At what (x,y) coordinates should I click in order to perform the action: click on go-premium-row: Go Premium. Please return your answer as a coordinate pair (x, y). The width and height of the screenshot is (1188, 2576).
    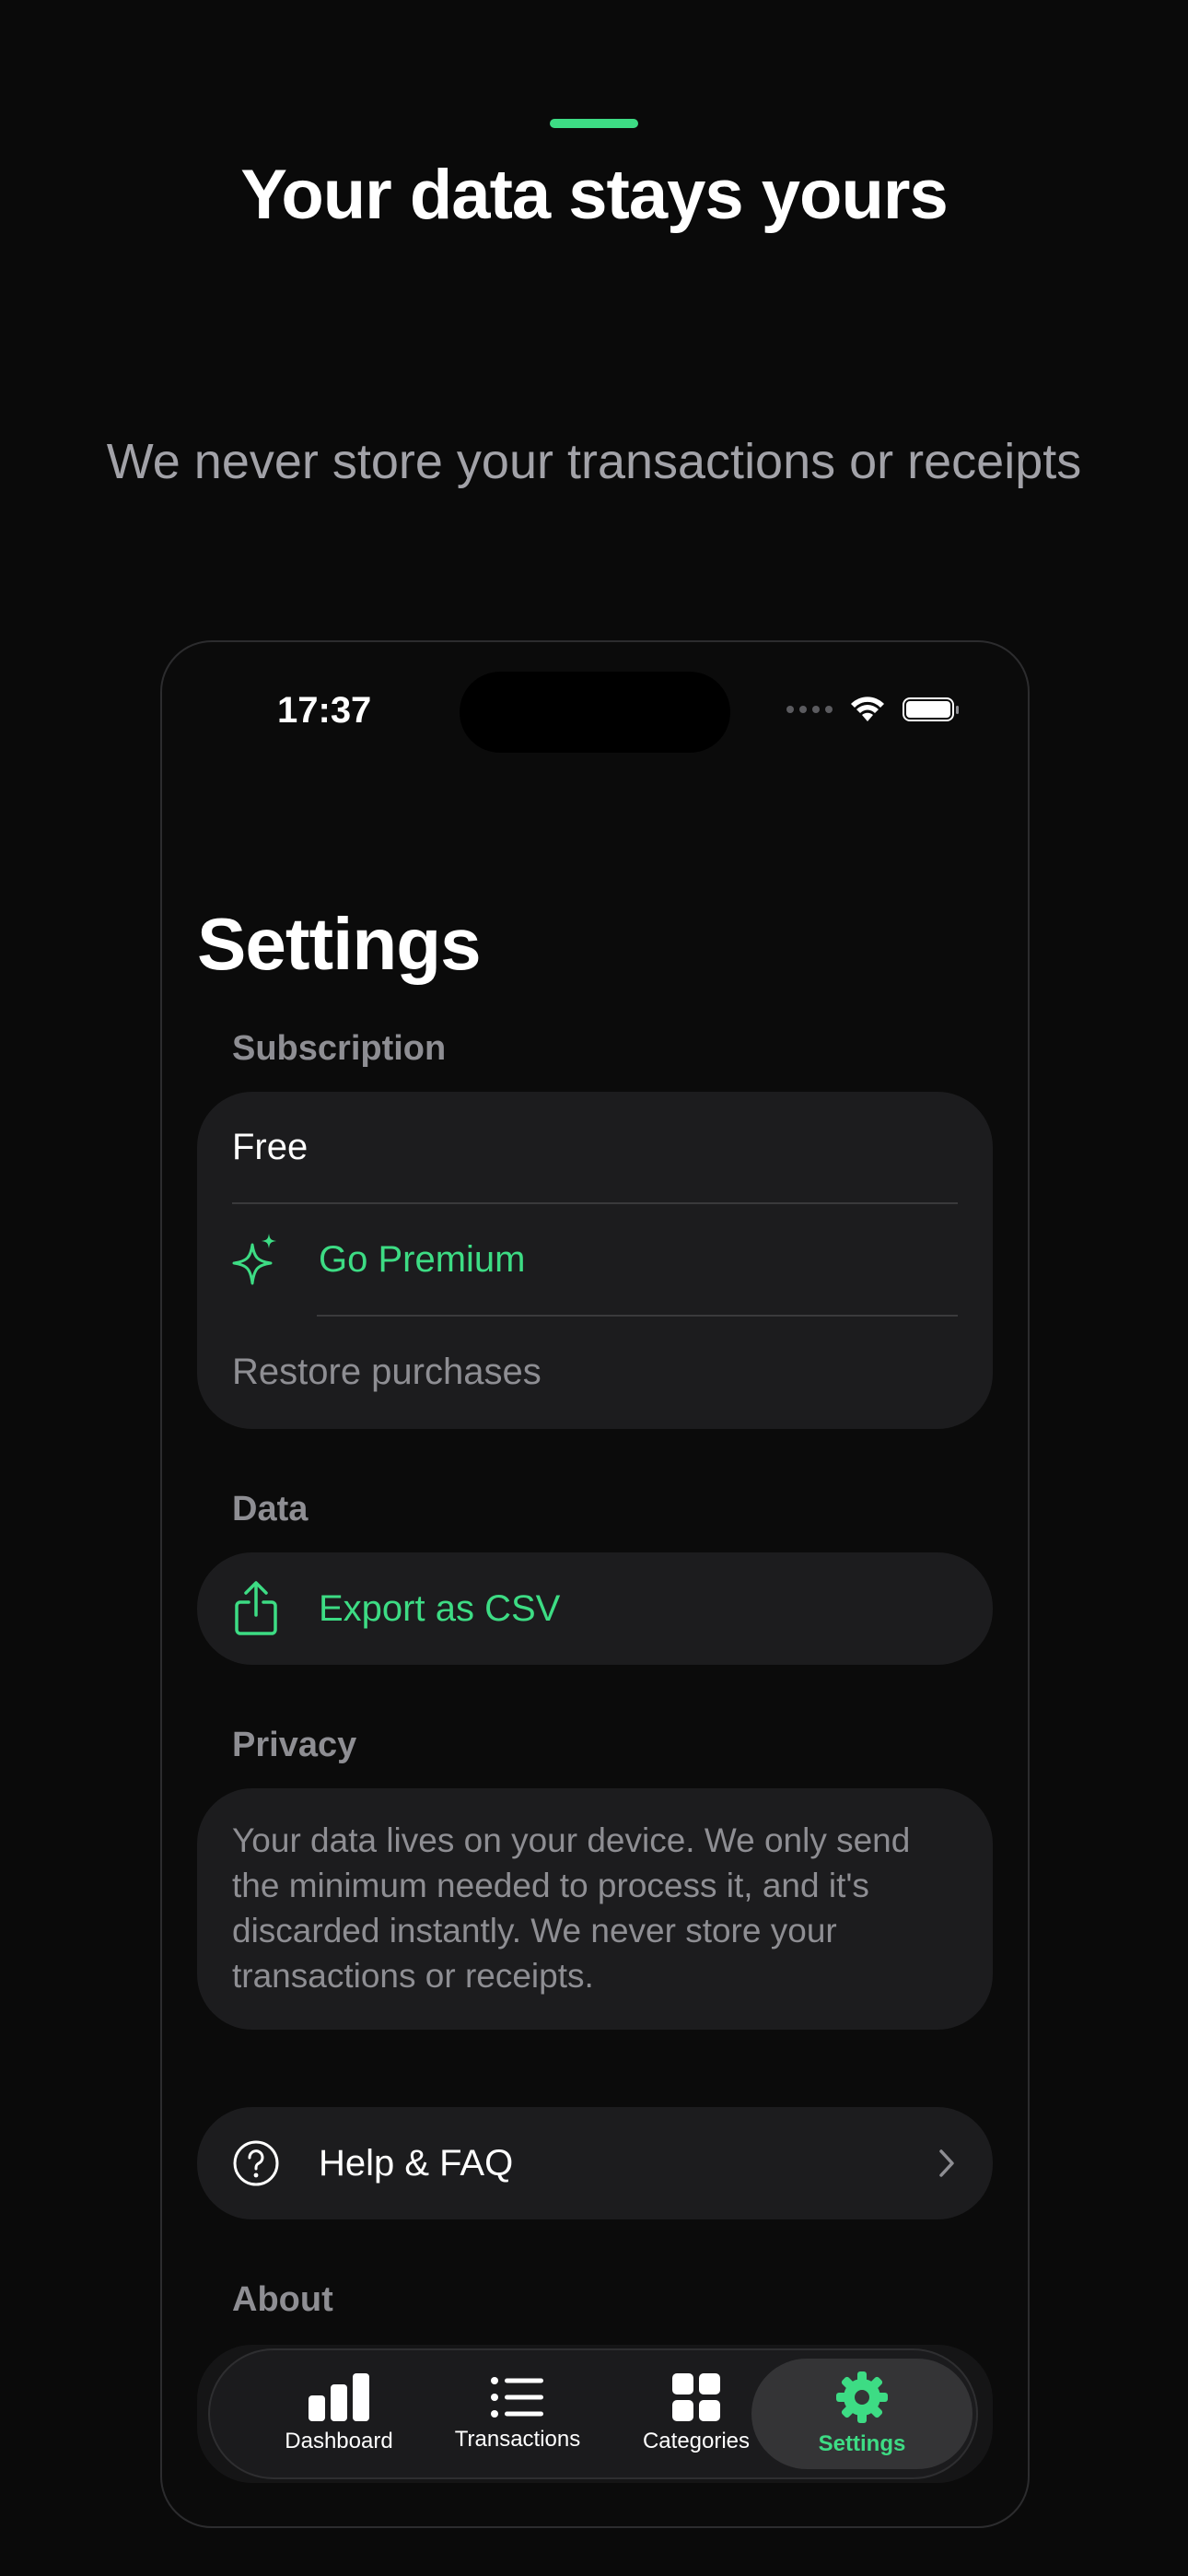
    Looking at the image, I should click on (595, 1259).